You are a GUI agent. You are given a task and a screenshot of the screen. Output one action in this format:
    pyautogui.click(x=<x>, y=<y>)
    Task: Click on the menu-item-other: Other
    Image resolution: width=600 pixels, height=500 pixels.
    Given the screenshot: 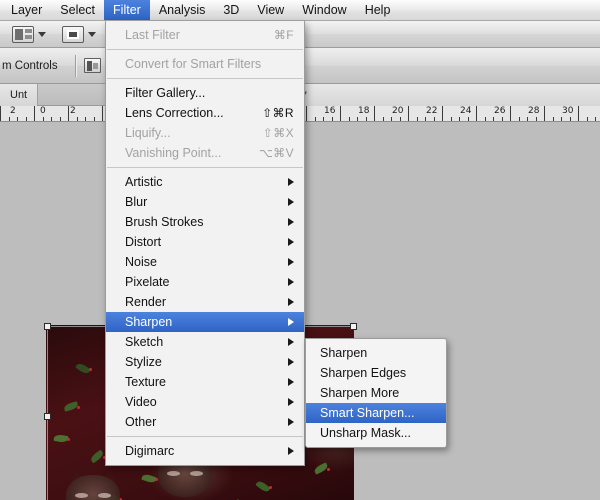 What is the action you would take?
    pyautogui.click(x=205, y=422)
    